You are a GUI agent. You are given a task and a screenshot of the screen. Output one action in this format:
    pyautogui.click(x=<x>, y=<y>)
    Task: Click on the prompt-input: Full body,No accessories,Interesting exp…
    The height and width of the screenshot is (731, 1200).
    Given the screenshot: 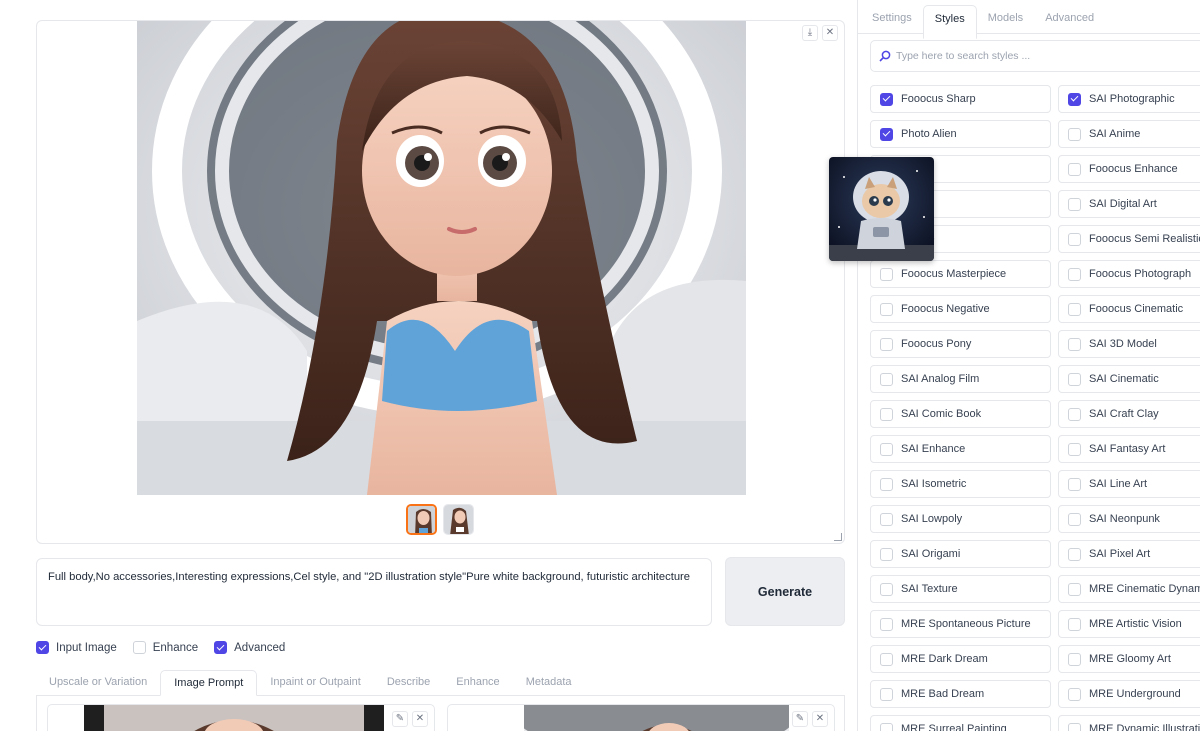 What is the action you would take?
    pyautogui.click(x=374, y=592)
    